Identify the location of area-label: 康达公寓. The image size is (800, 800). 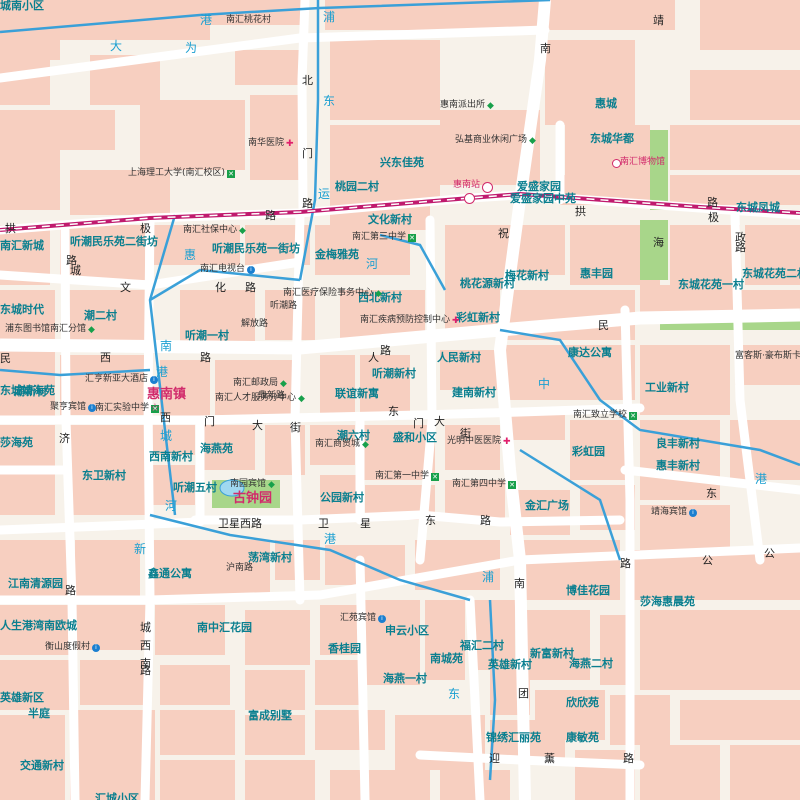
(590, 352).